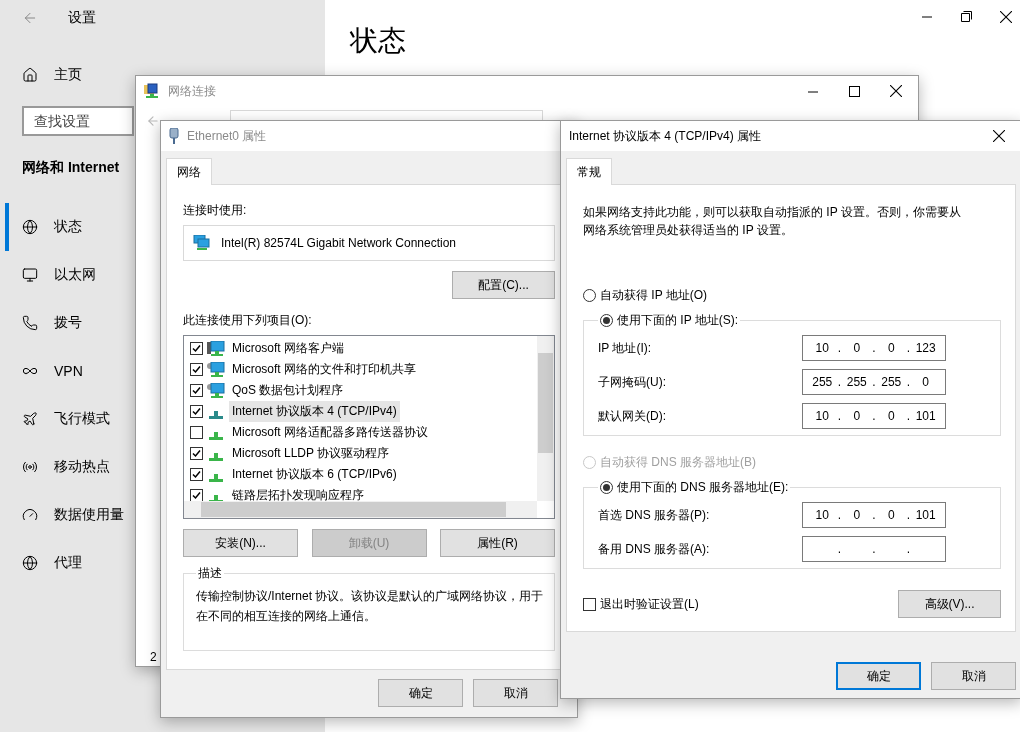 Image resolution: width=1020 pixels, height=732 pixels. Describe the element at coordinates (82, 18) in the screenshot. I see `window-title: 设置` at that location.